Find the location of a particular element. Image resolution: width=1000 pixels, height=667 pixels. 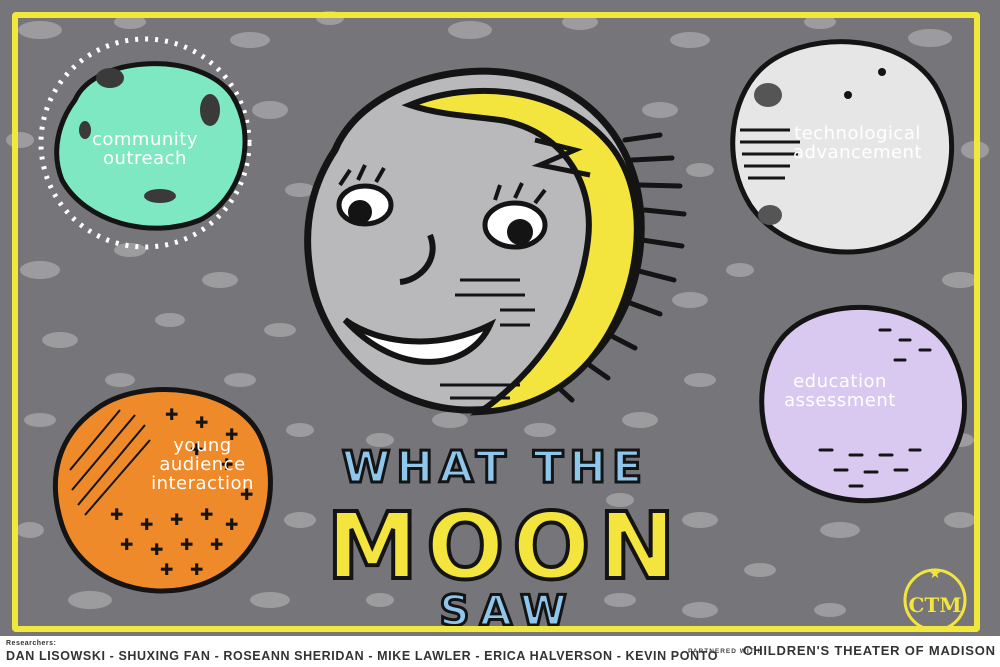

community-outreach-label: community outreach is located at coordinates (144, 149).